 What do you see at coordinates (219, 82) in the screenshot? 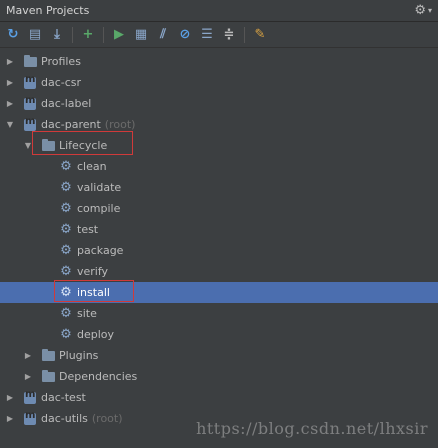
I see `tree-row-dac-csr: ▶ dac-csr` at bounding box center [219, 82].